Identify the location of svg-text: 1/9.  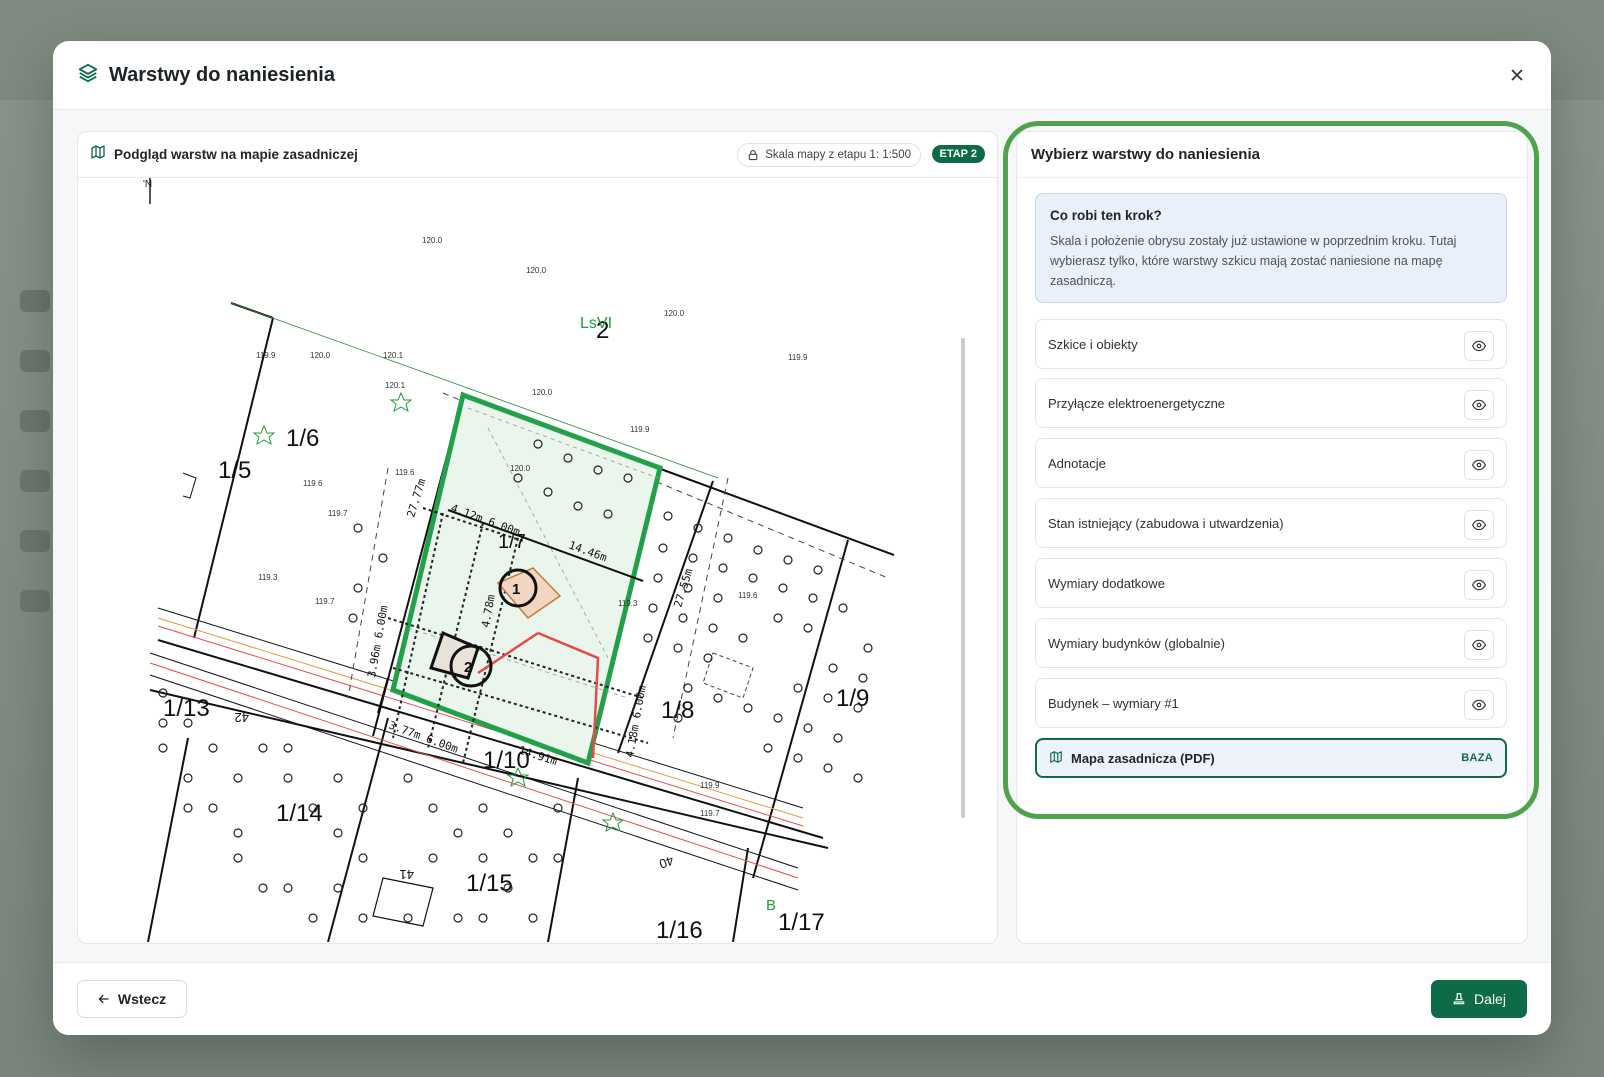
(852, 698).